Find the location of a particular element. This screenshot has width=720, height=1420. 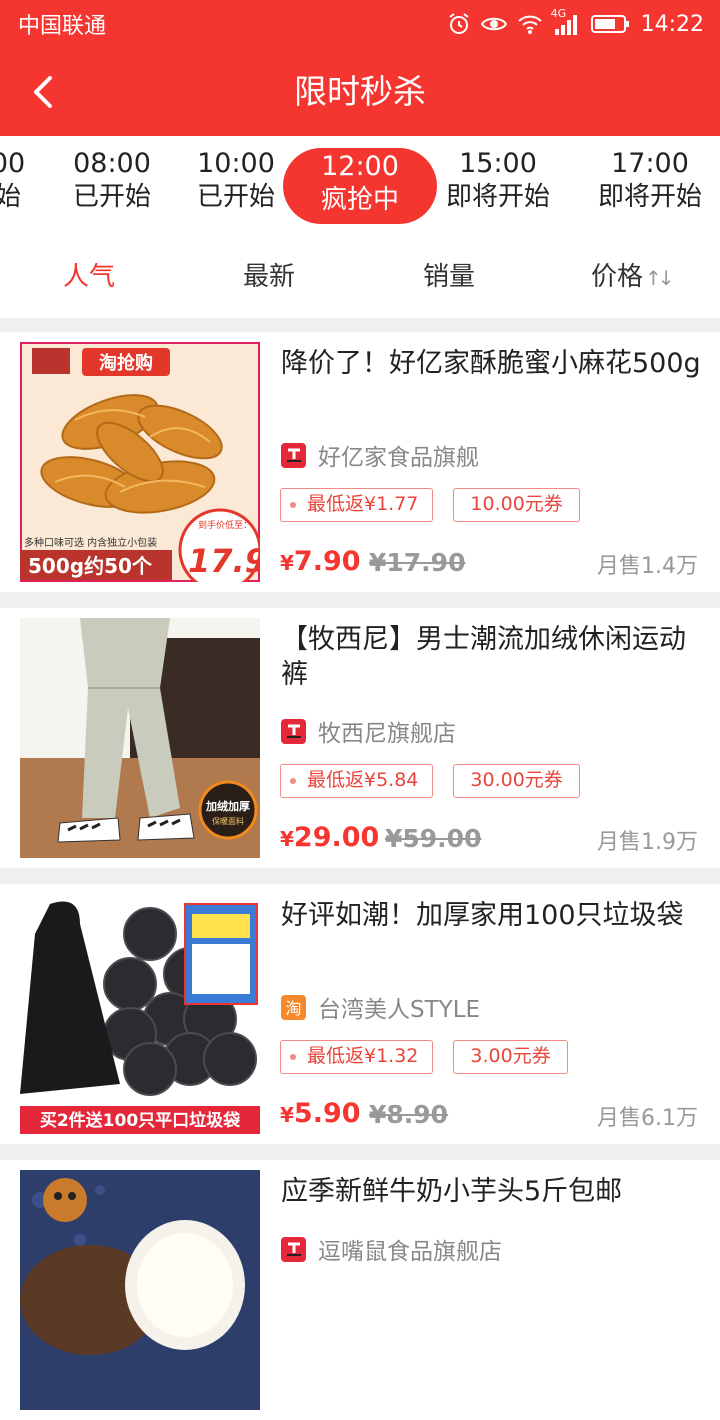

price-value: 29.00 is located at coordinates (336, 837).